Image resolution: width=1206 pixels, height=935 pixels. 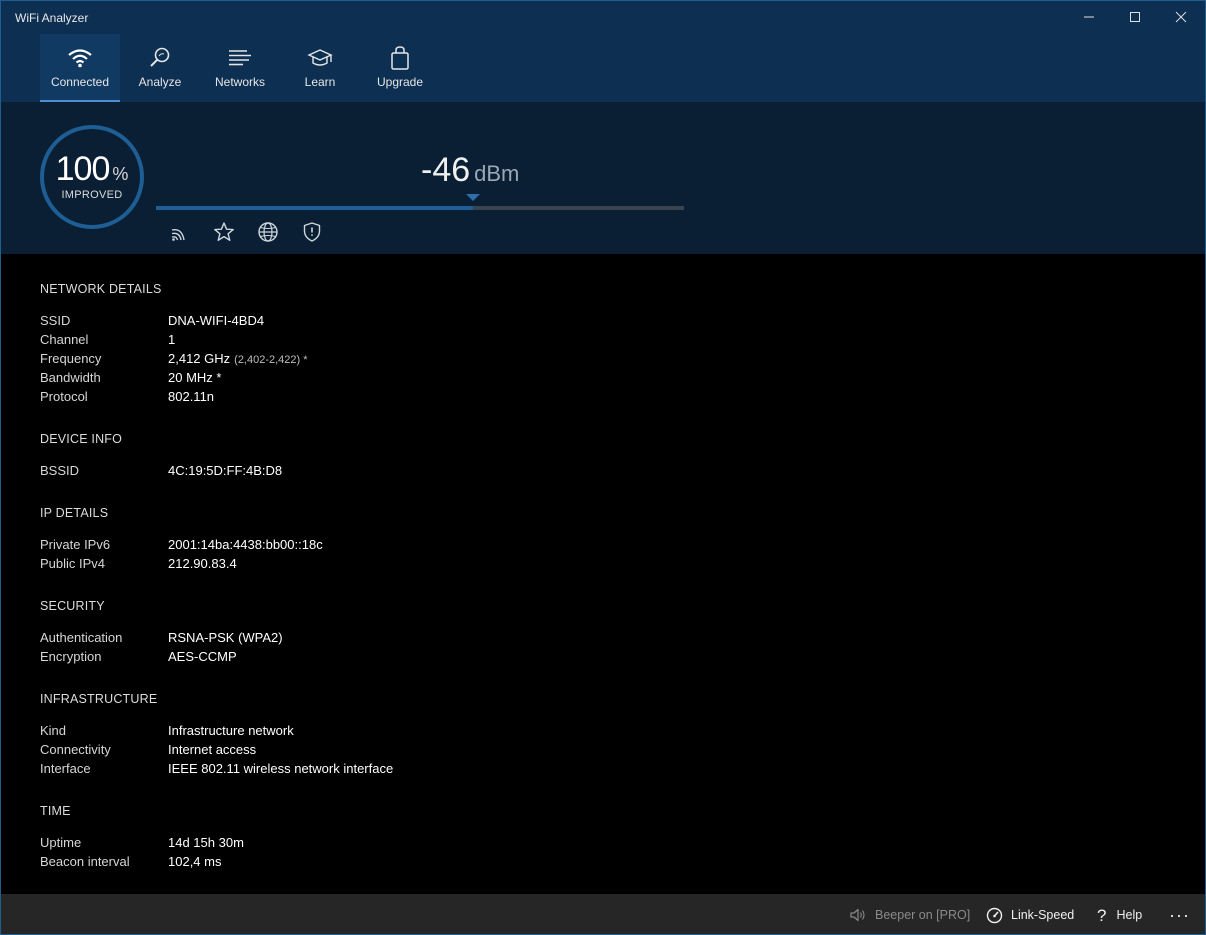 I want to click on detail-value: 102,4 ms, so click(x=195, y=861).